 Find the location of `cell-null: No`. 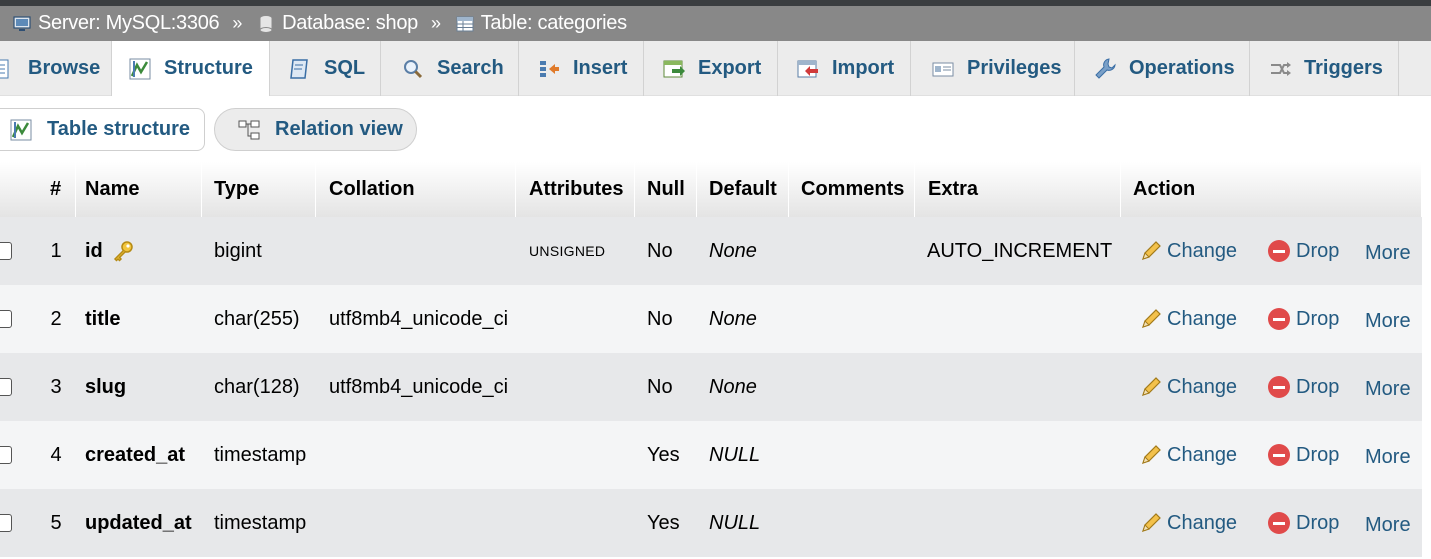

cell-null: No is located at coordinates (660, 250).